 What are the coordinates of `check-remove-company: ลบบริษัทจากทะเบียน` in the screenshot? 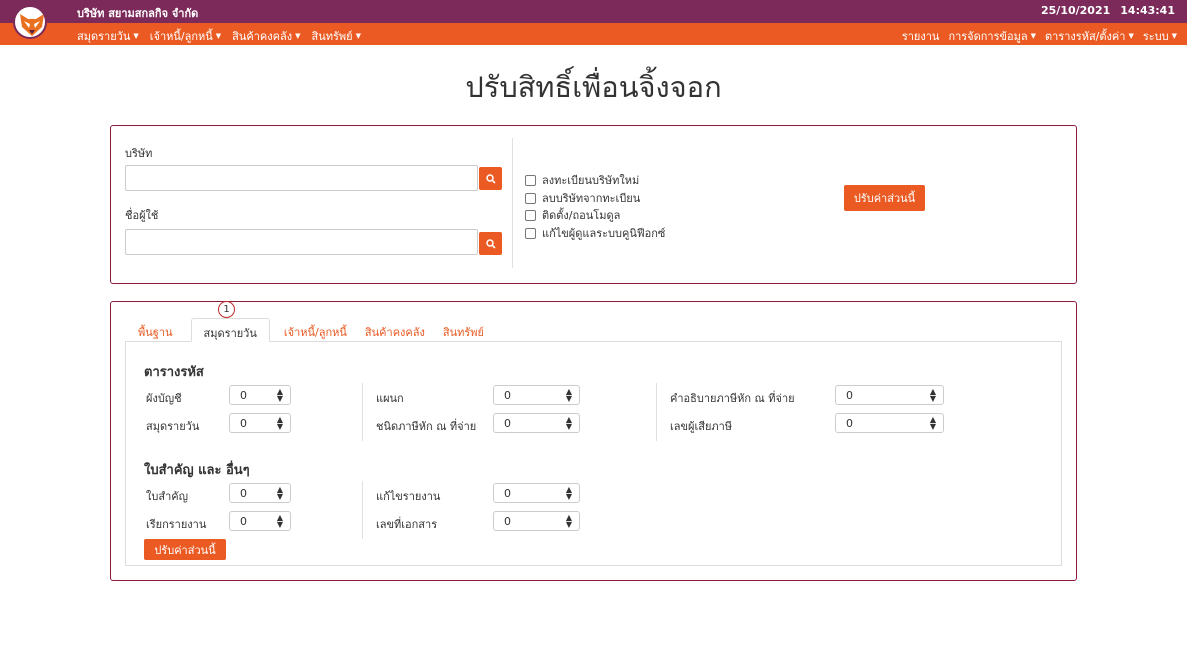 It's located at (582, 198).